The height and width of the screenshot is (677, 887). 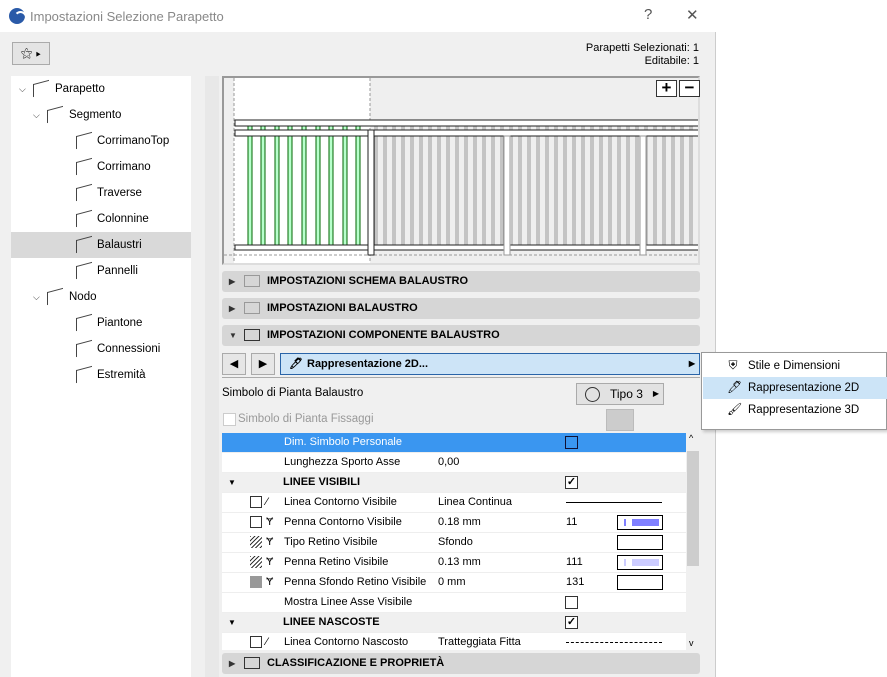 I want to click on tree-item-label: Nodo, so click(x=83, y=297).